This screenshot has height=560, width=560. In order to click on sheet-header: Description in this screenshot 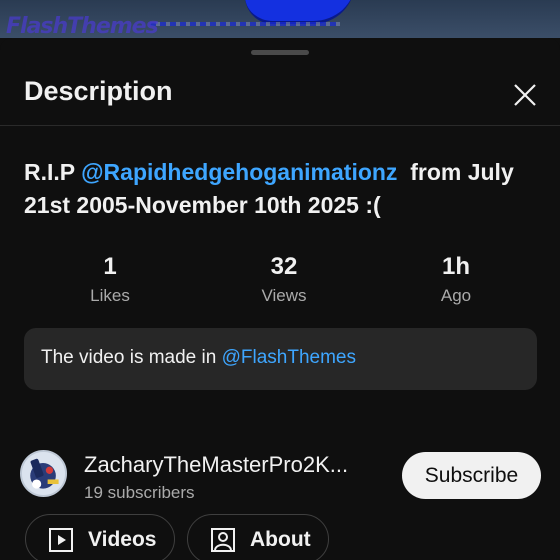, I will do `click(280, 95)`.